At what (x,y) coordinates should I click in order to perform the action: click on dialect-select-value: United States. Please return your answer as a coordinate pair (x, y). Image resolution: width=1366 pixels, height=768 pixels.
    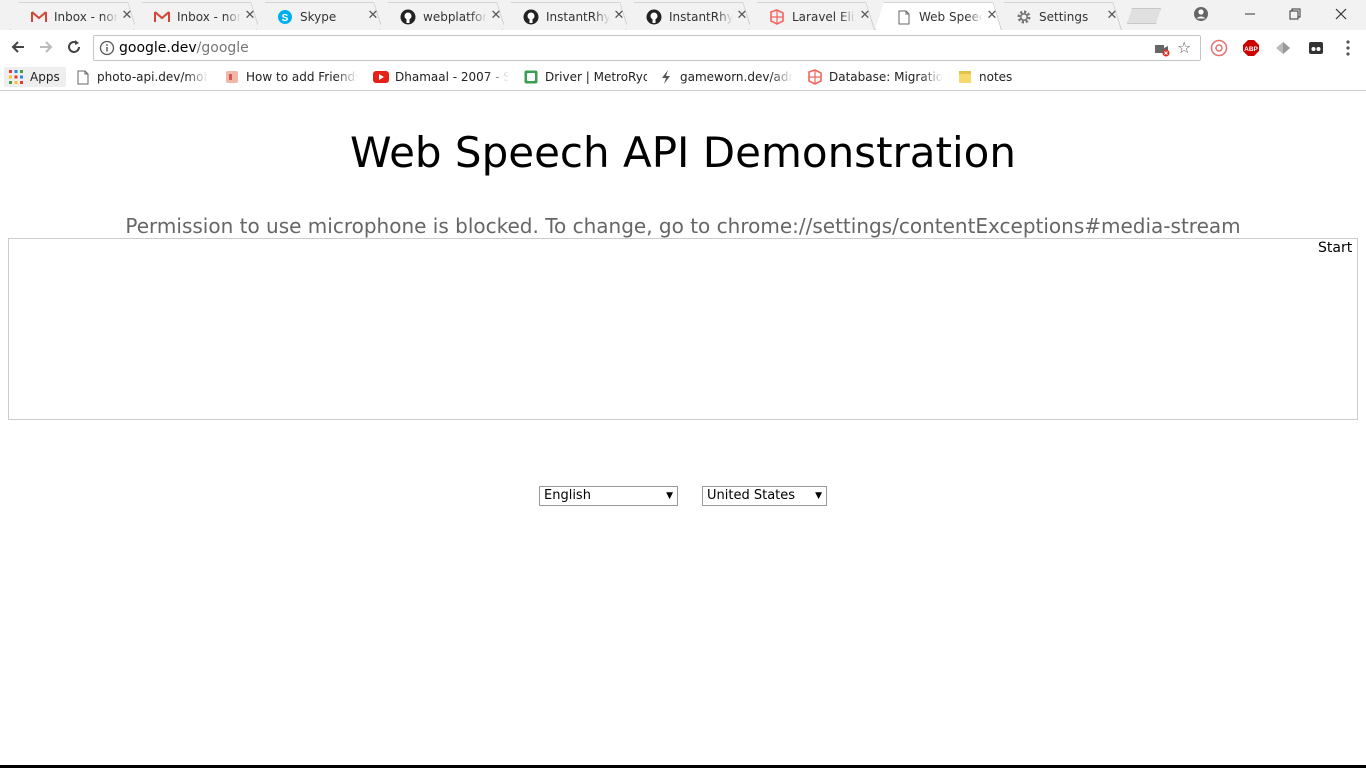
    Looking at the image, I should click on (751, 495).